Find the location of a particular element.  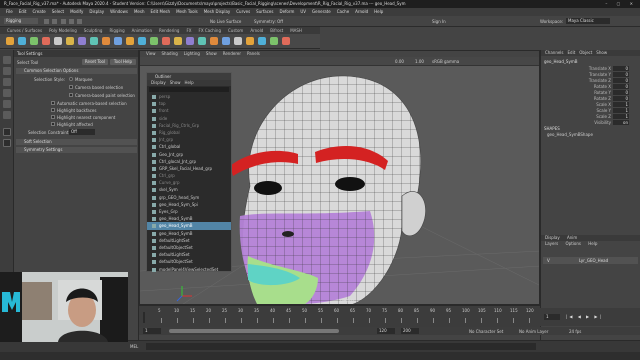

range-bar is located at coordinates (254, 331).